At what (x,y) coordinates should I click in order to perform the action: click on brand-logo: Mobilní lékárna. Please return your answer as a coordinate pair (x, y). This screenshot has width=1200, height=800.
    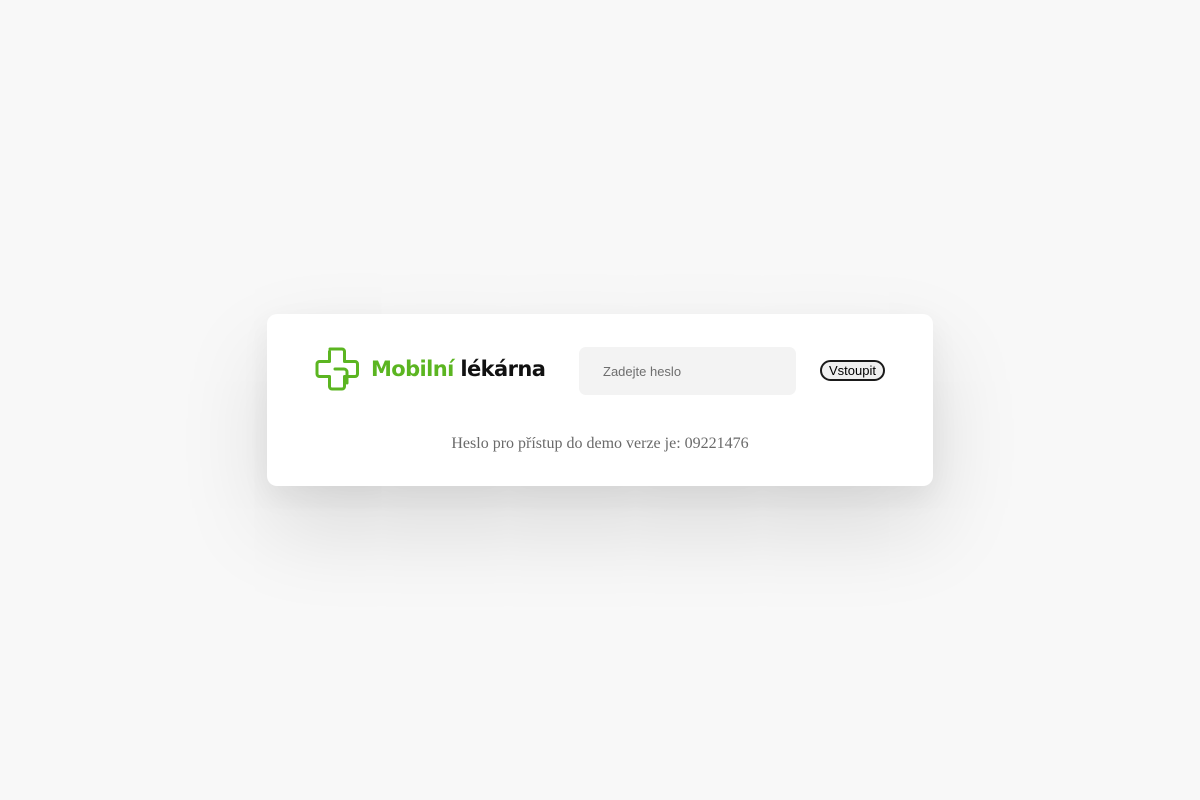
    Looking at the image, I should click on (430, 369).